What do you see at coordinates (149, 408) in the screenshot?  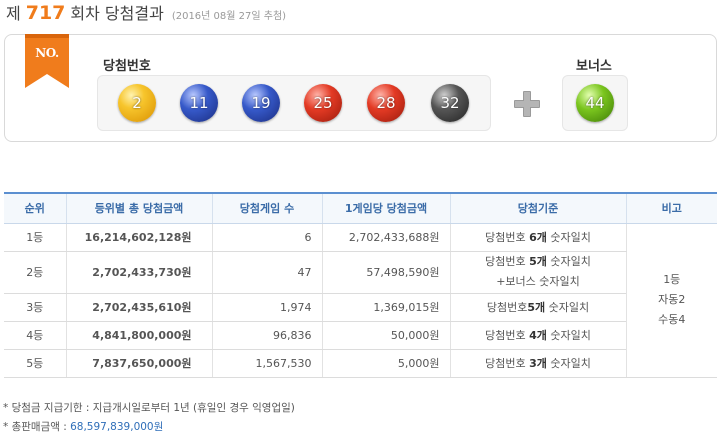 I see `payout-deadline-note: * 당첨금 지급기한 : 지급개시일로부터 1년 (휴일인 경우 익영업일)` at bounding box center [149, 408].